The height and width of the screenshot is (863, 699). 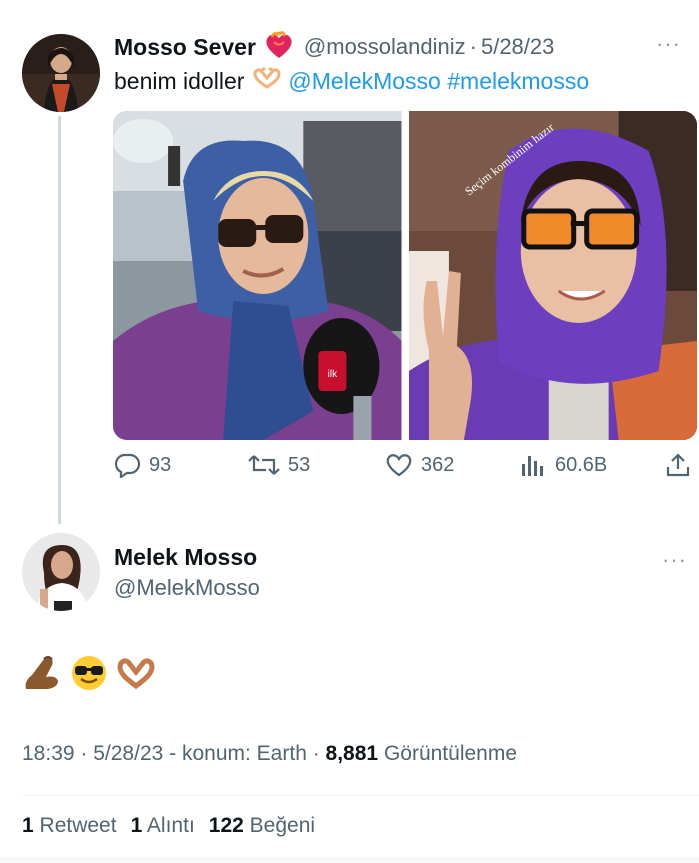 I want to click on thread-connector-line, so click(x=59, y=320).